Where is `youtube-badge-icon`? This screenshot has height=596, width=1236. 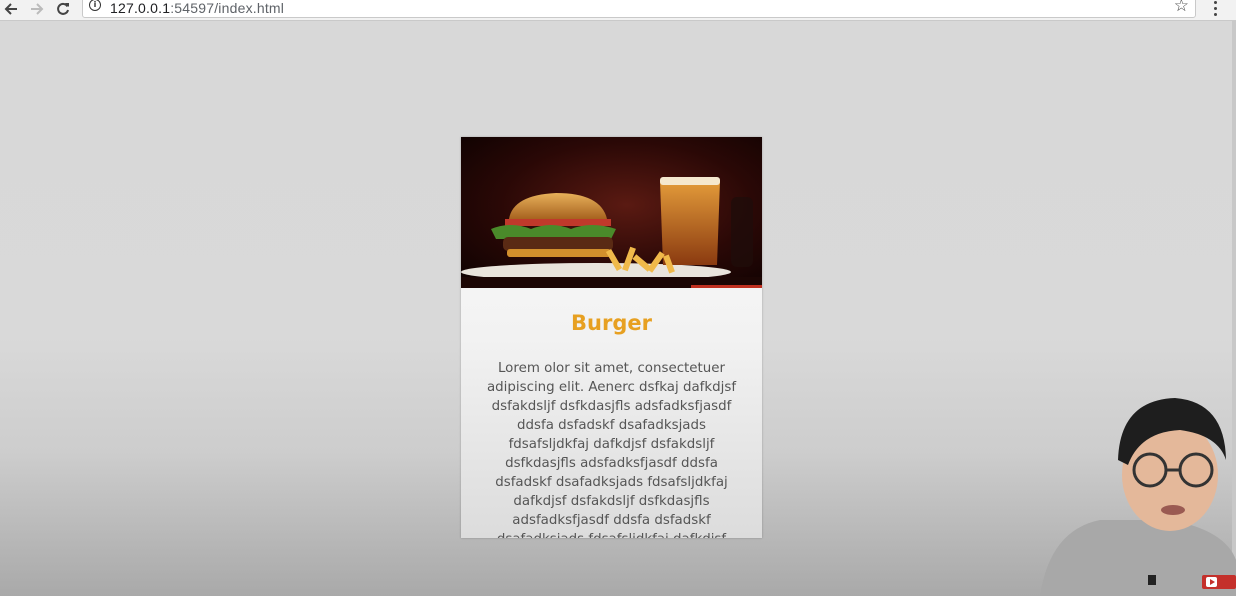 youtube-badge-icon is located at coordinates (1219, 582).